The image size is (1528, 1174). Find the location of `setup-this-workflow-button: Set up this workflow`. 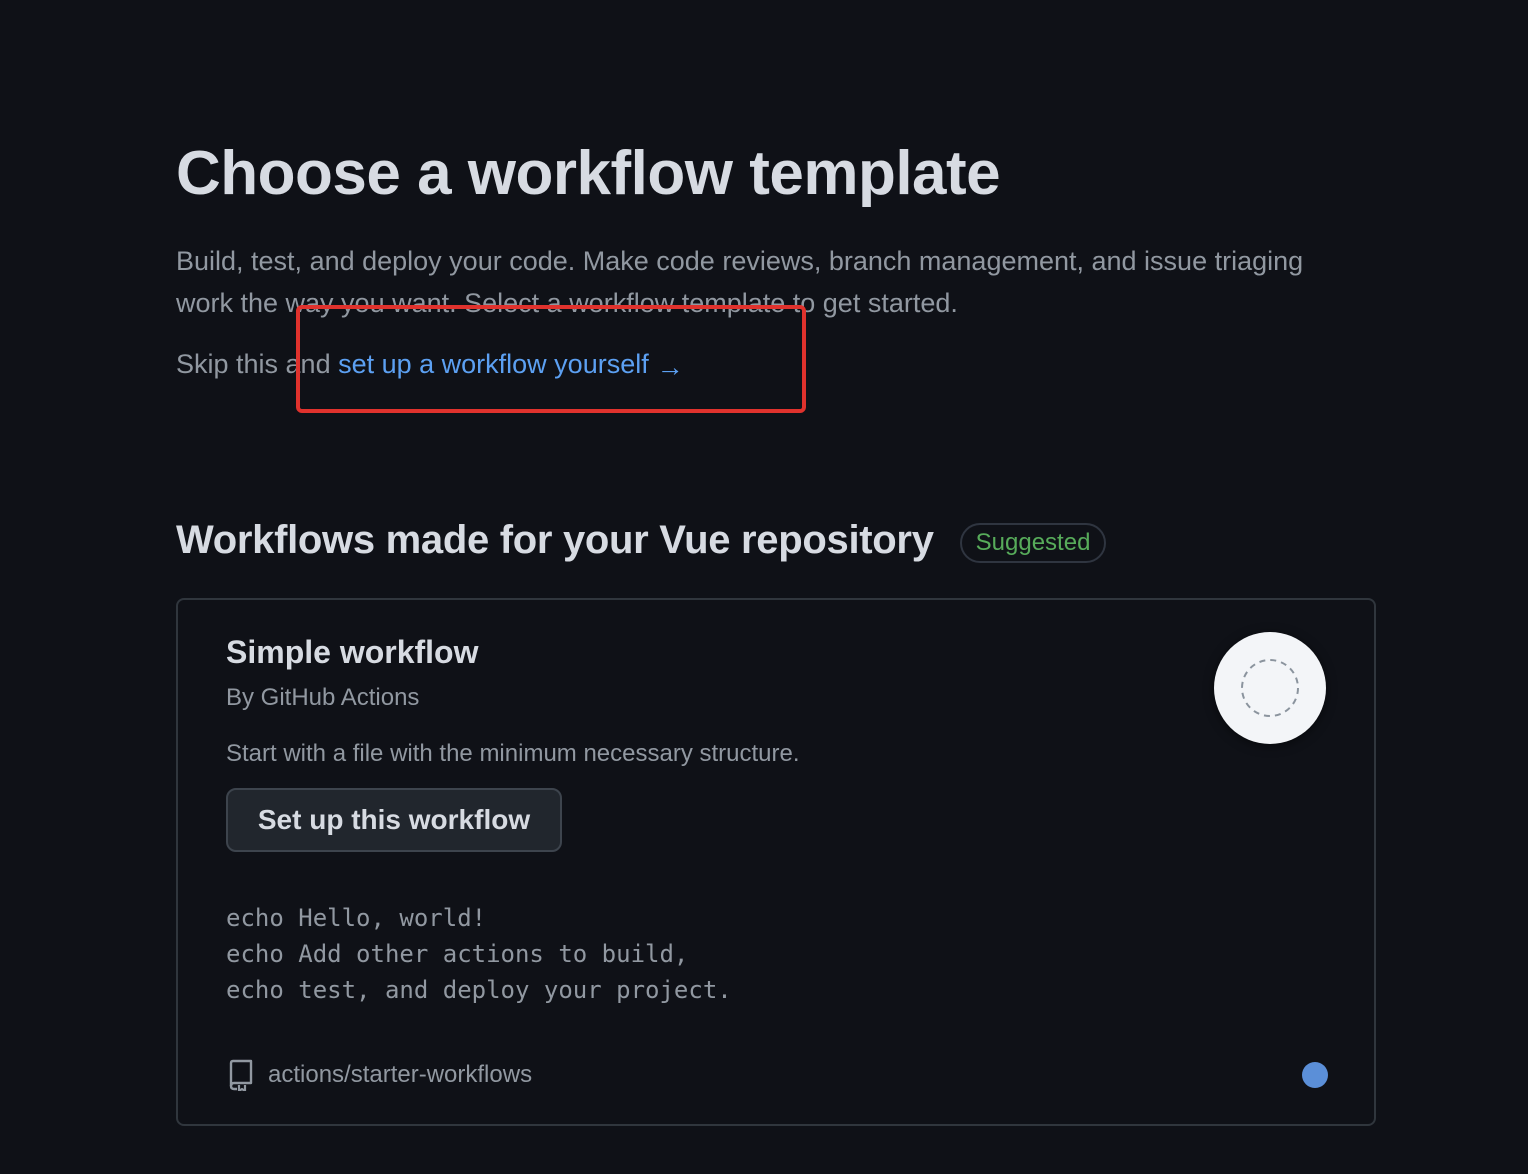

setup-this-workflow-button: Set up this workflow is located at coordinates (394, 820).